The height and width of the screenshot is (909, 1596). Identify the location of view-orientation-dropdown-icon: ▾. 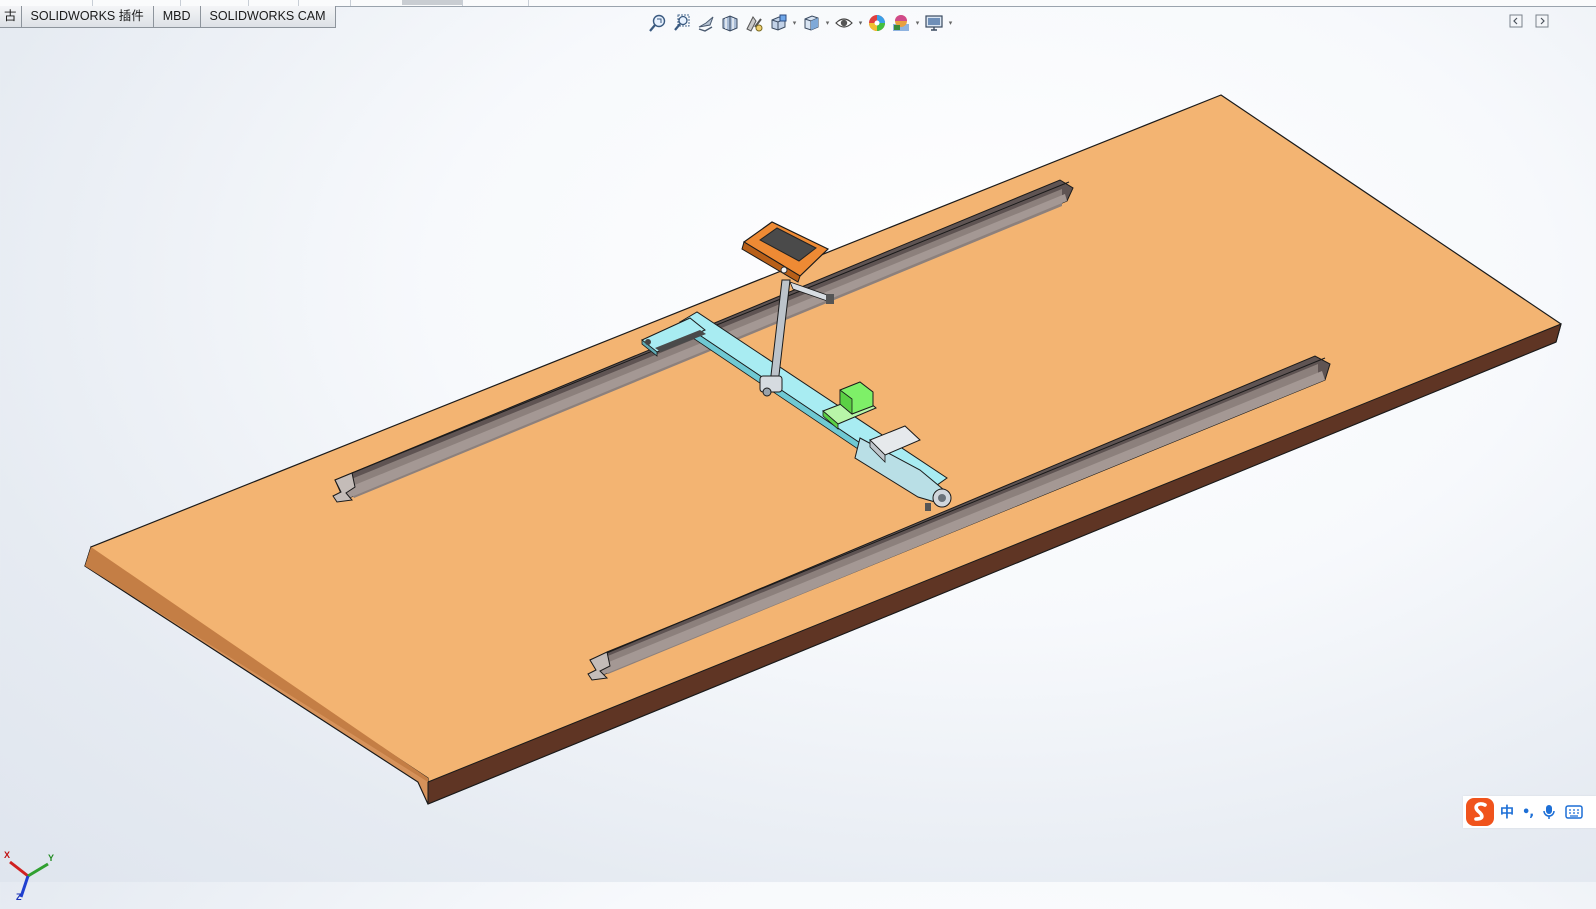
(794, 23).